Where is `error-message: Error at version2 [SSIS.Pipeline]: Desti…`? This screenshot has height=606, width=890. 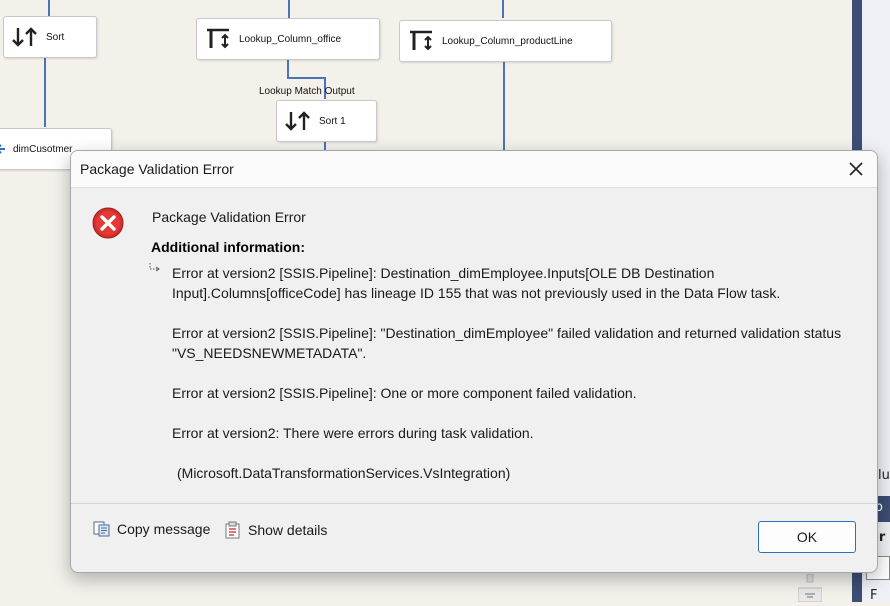
error-message: Error at version2 [SSIS.Pipeline]: Desti… is located at coordinates (476, 283).